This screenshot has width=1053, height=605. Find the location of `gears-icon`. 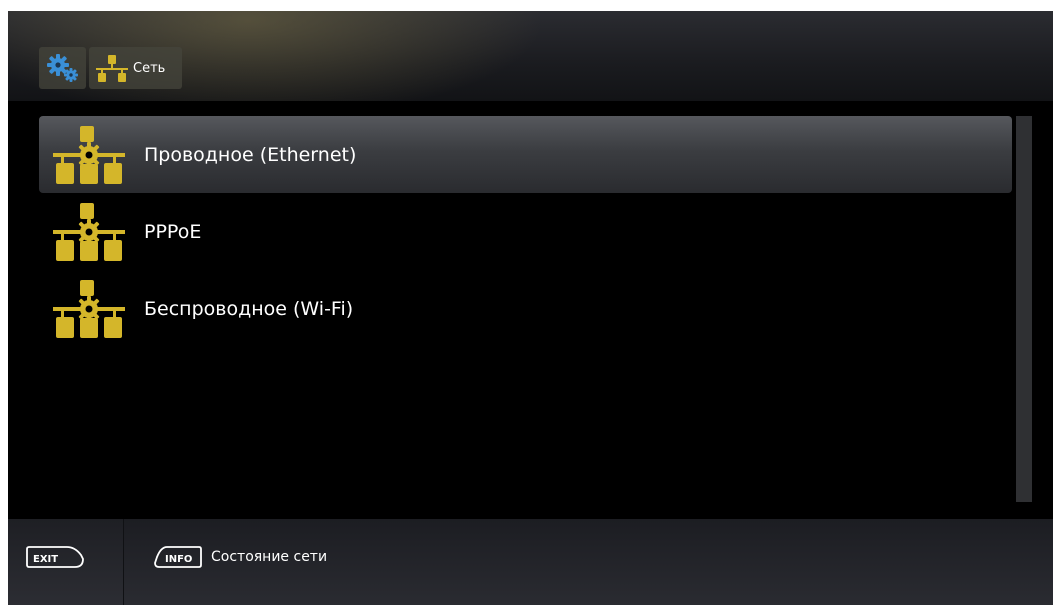

gears-icon is located at coordinates (62, 68).